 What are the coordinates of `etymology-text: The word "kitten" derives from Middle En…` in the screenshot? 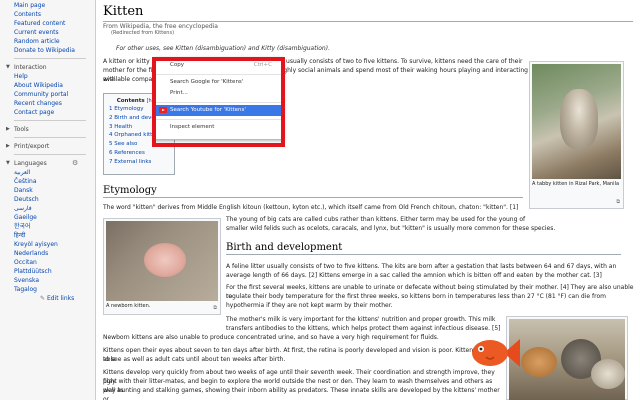 It's located at (311, 207).